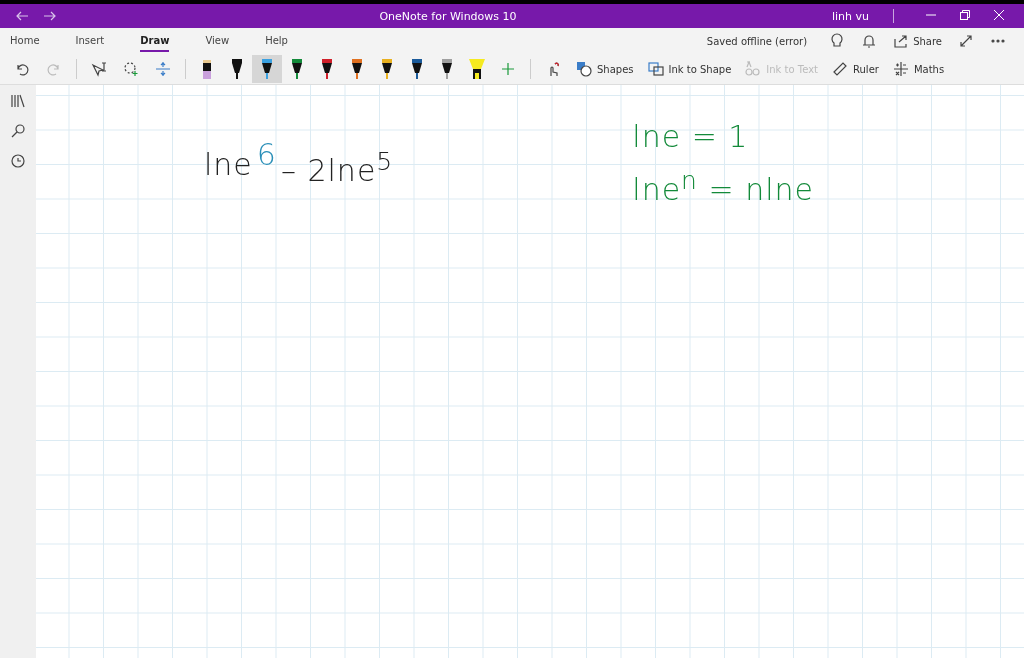 Image resolution: width=1024 pixels, height=658 pixels. Describe the element at coordinates (584, 69) in the screenshot. I see `shapes-icon` at that location.